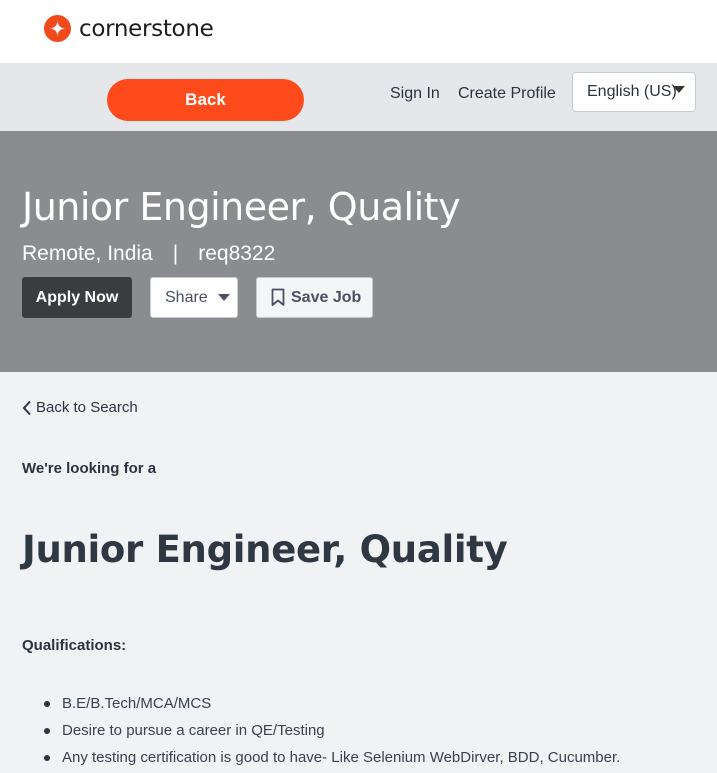  I want to click on list-item: B.E/B.Tech/MCA/MCS, so click(332, 703).